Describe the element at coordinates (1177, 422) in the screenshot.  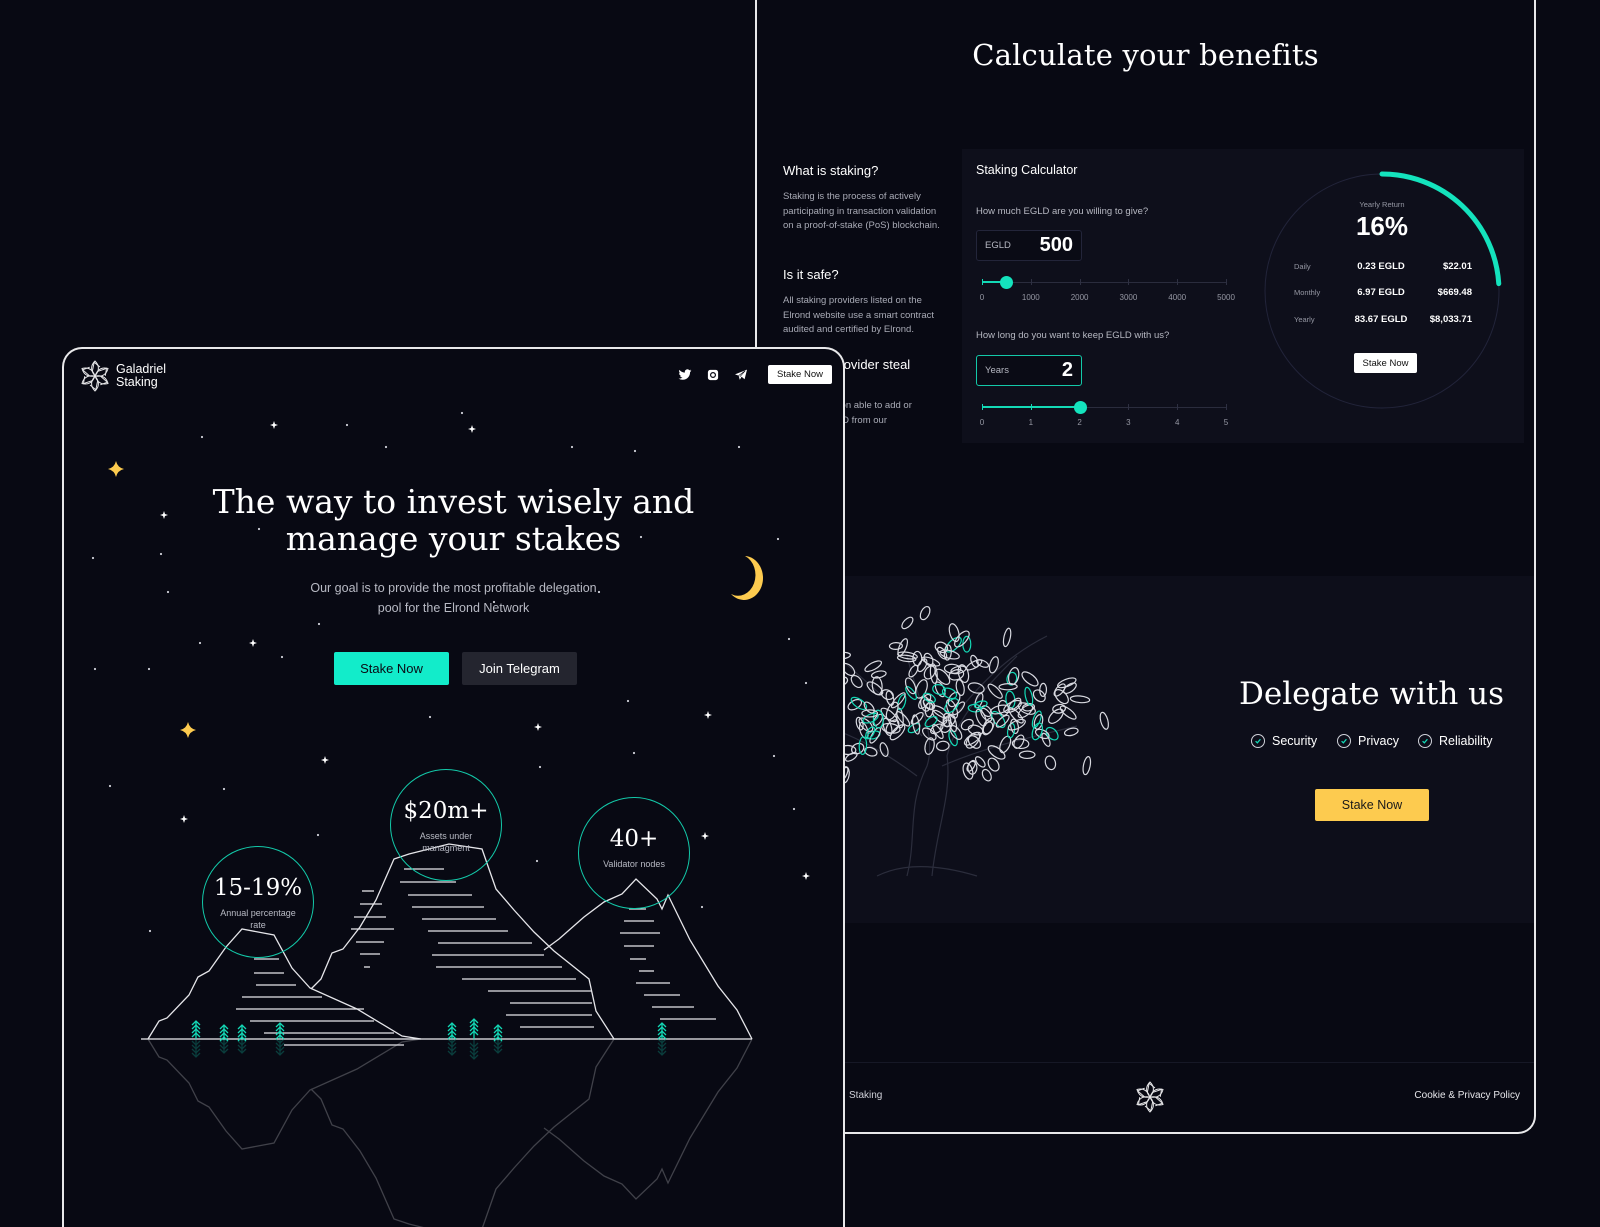
I see `slider-tick-label: 4` at that location.